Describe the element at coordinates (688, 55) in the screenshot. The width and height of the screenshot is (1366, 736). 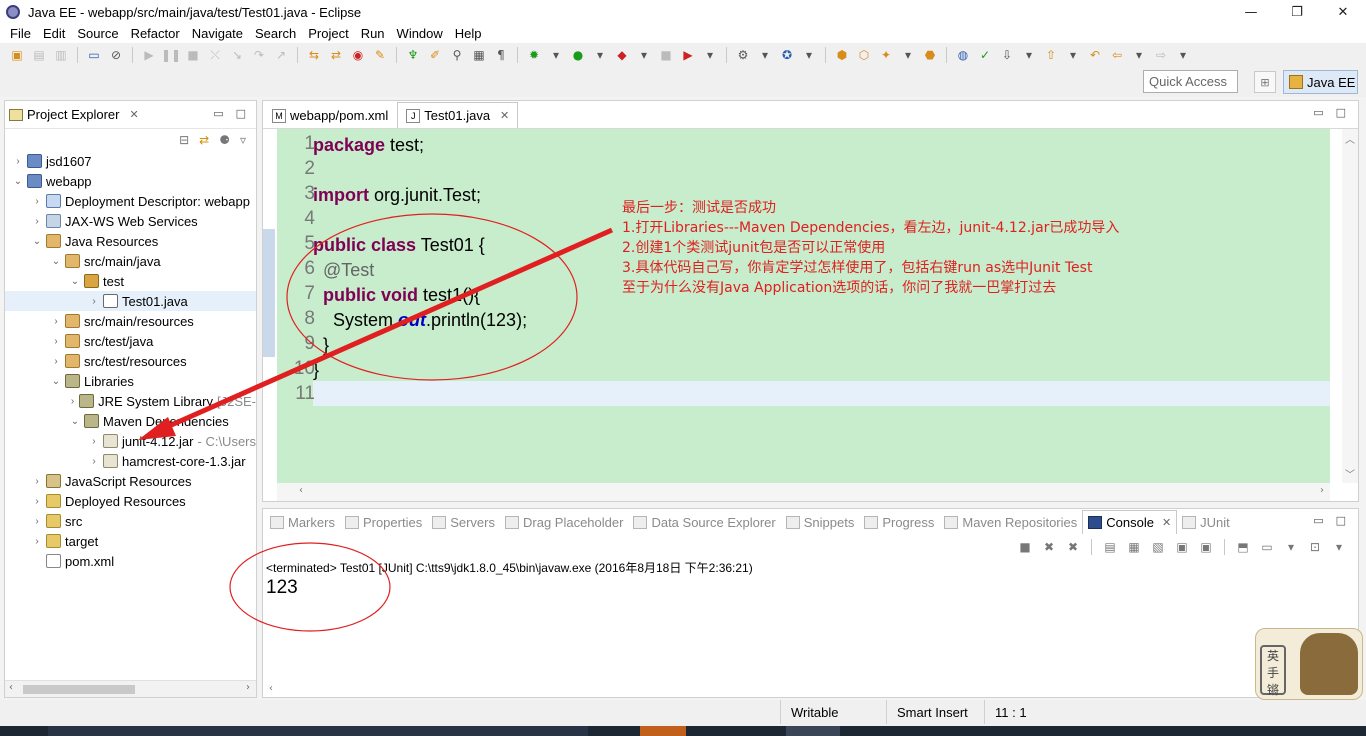
I see `external-tools-icon: ▶` at that location.